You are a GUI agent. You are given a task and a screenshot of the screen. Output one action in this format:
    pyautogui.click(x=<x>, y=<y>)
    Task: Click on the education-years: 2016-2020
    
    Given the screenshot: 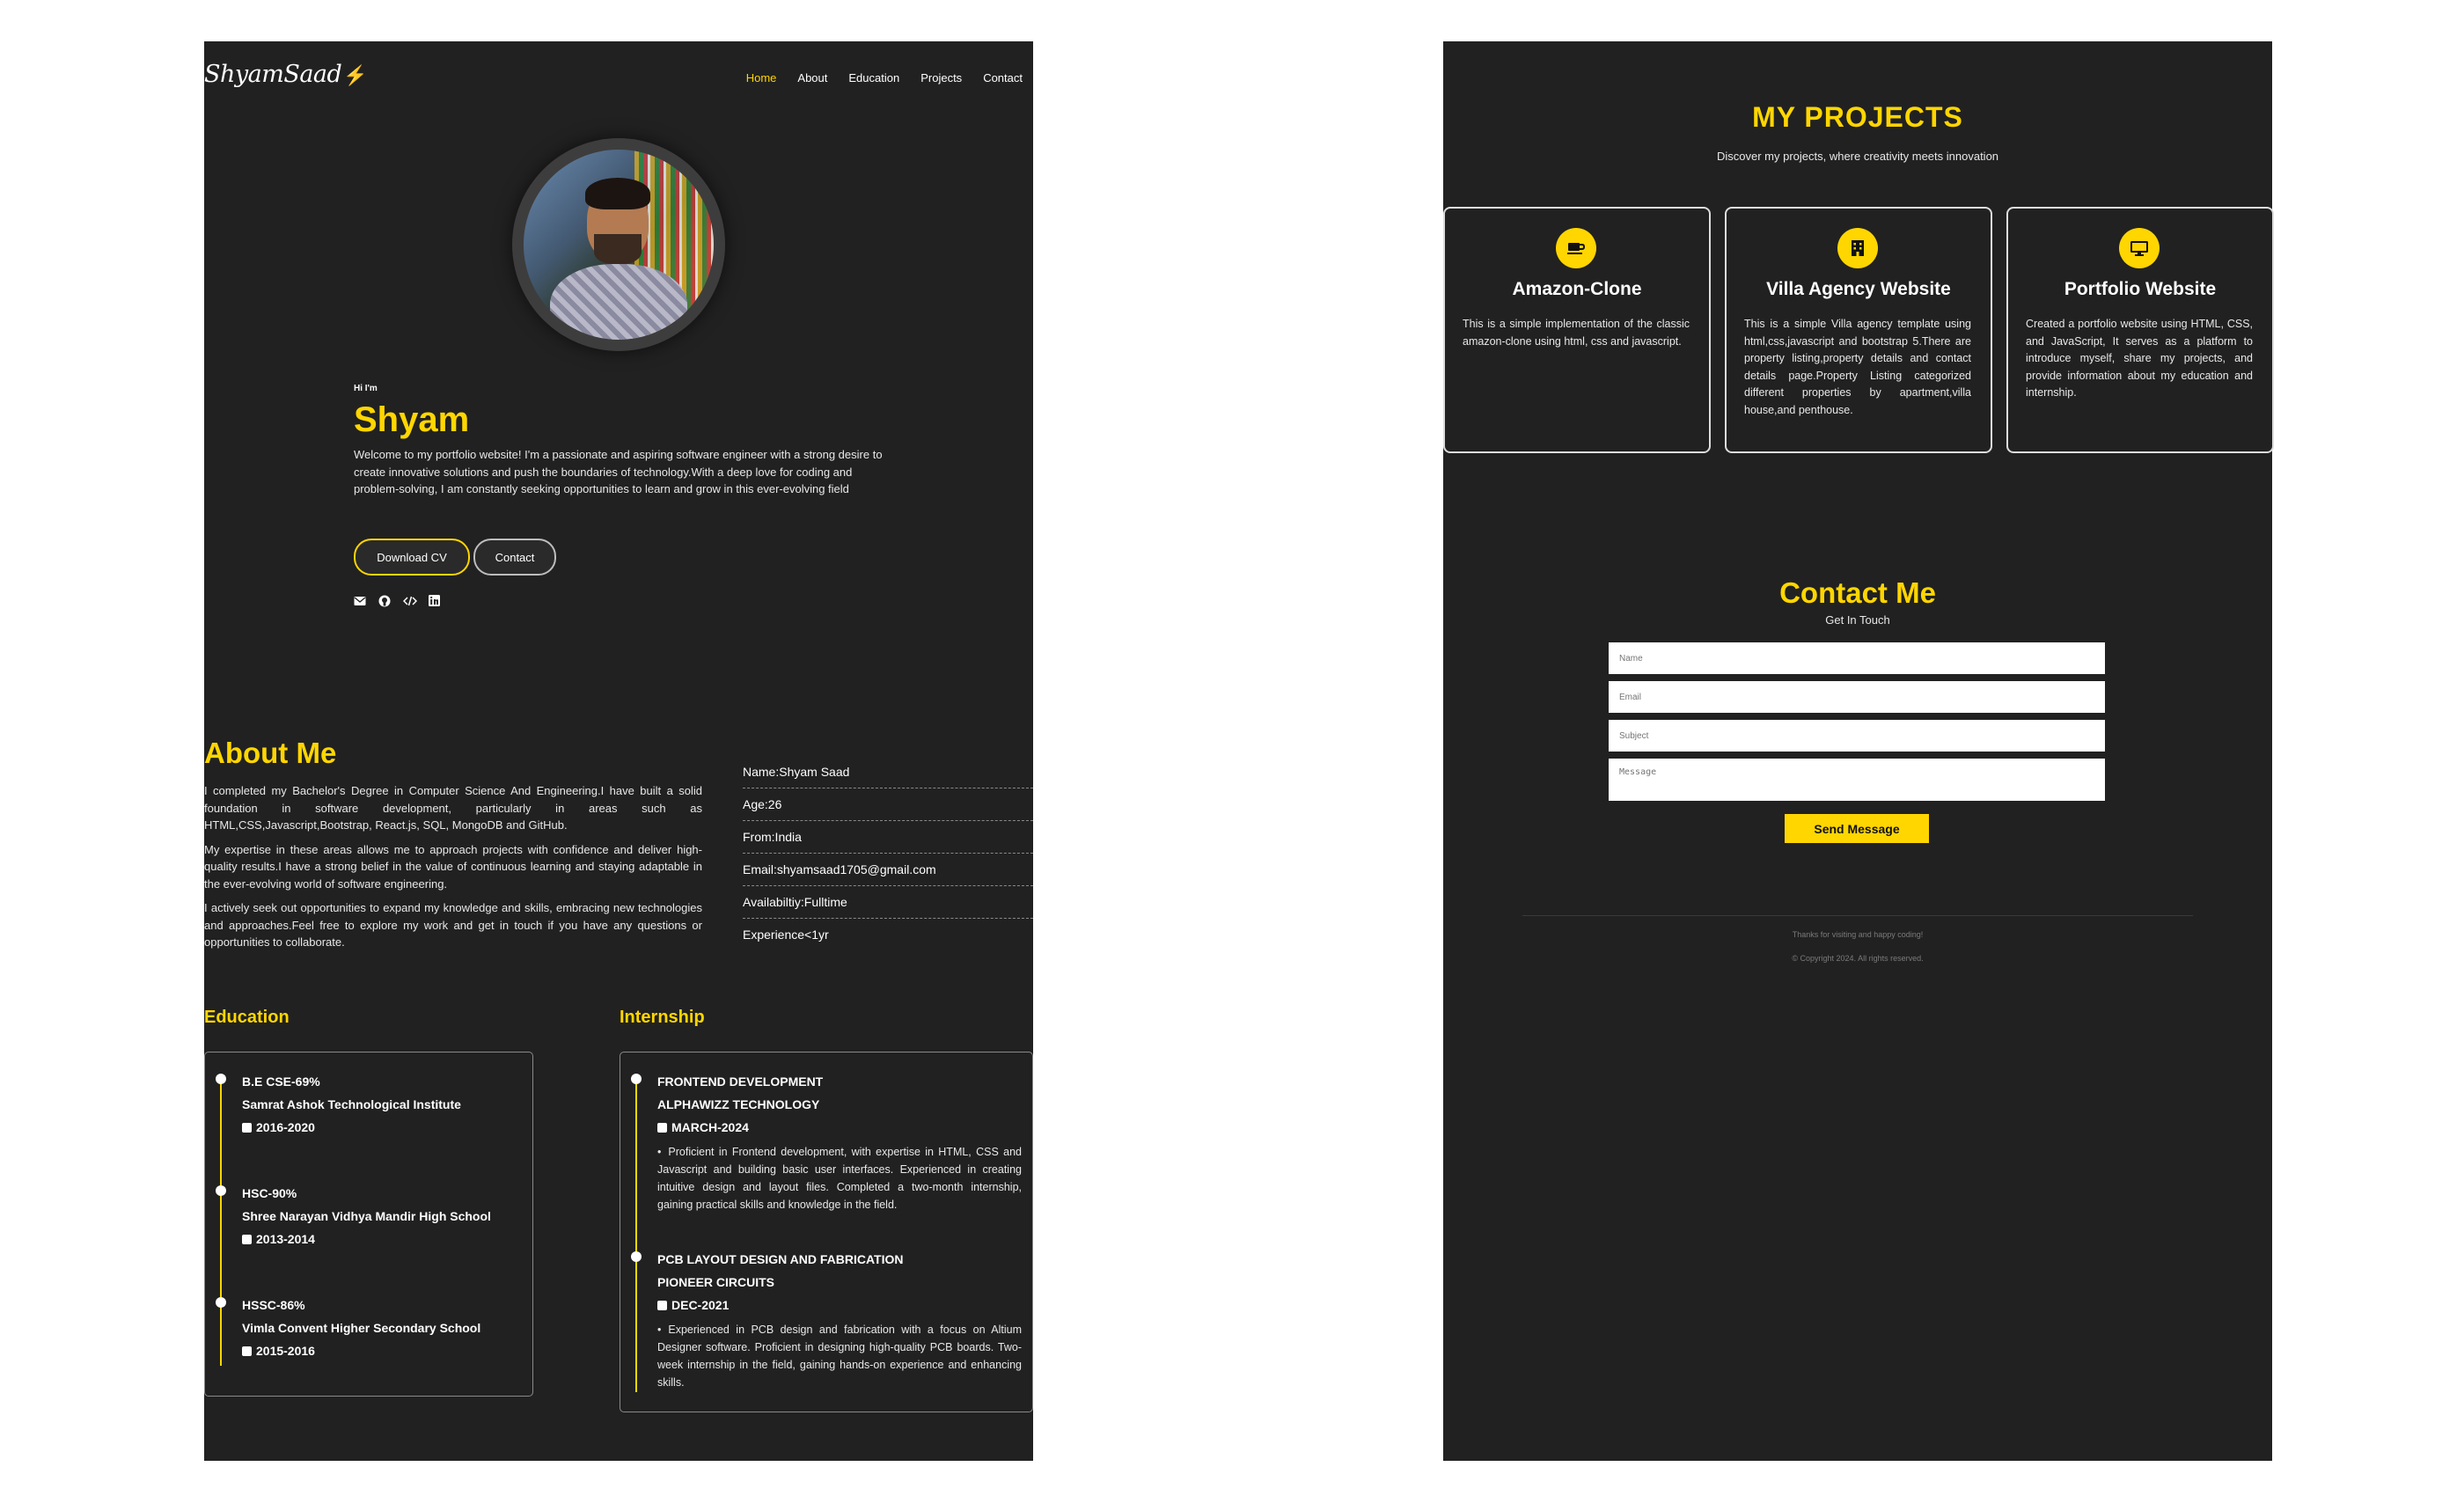 What is the action you would take?
    pyautogui.click(x=285, y=1127)
    